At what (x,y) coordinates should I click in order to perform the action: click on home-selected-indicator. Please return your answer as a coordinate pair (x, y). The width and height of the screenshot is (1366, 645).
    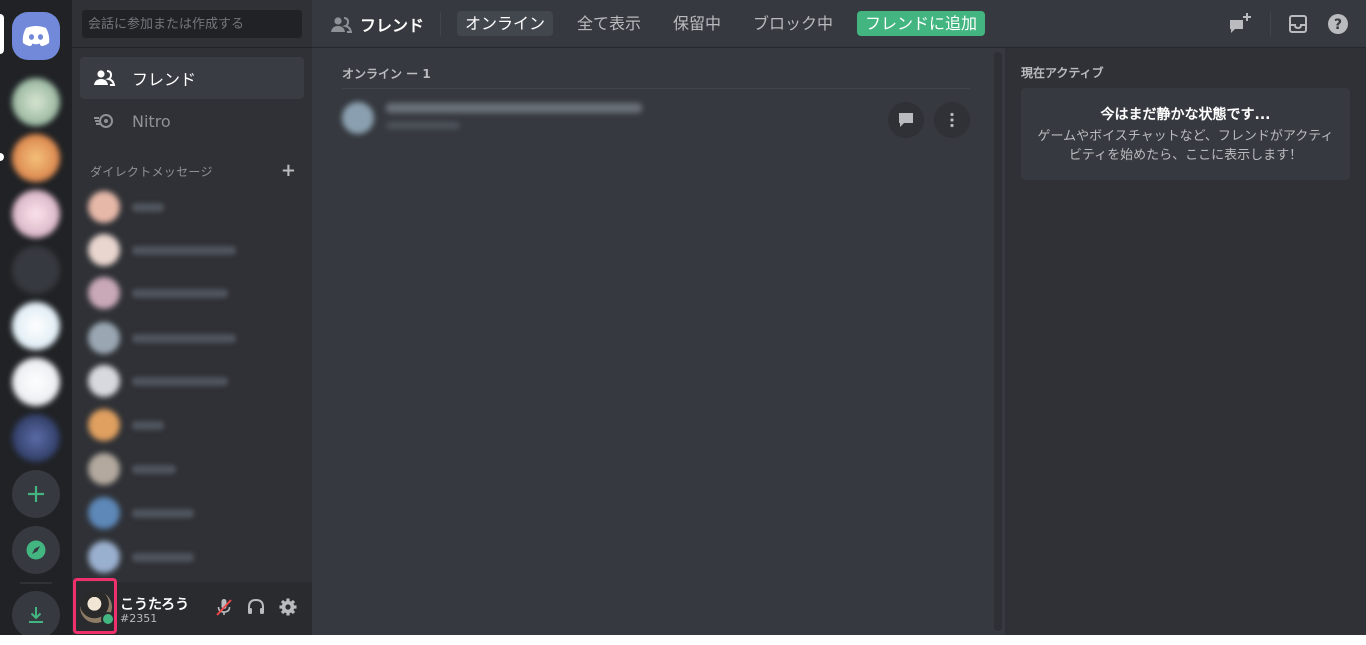
    Looking at the image, I should click on (2, 34).